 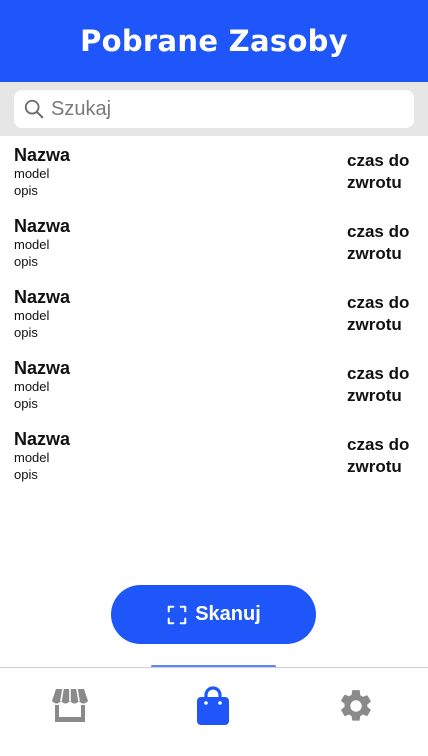 What do you see at coordinates (34, 109) in the screenshot?
I see `search-icon` at bounding box center [34, 109].